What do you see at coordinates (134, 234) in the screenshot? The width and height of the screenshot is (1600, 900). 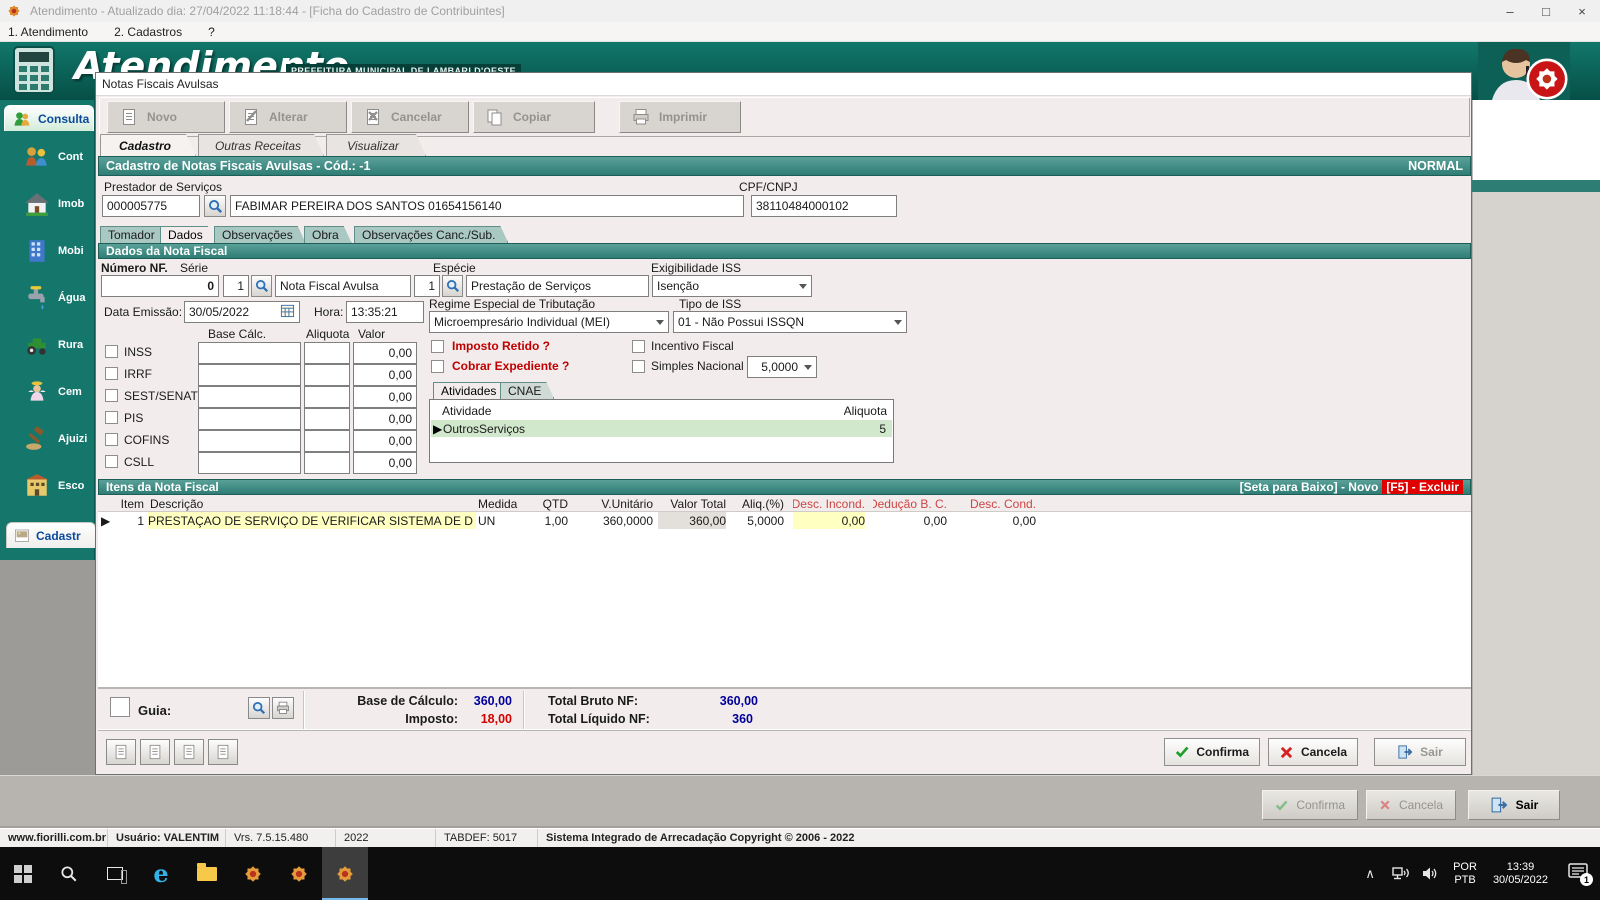 I see `tab-tomador: Tomador` at bounding box center [134, 234].